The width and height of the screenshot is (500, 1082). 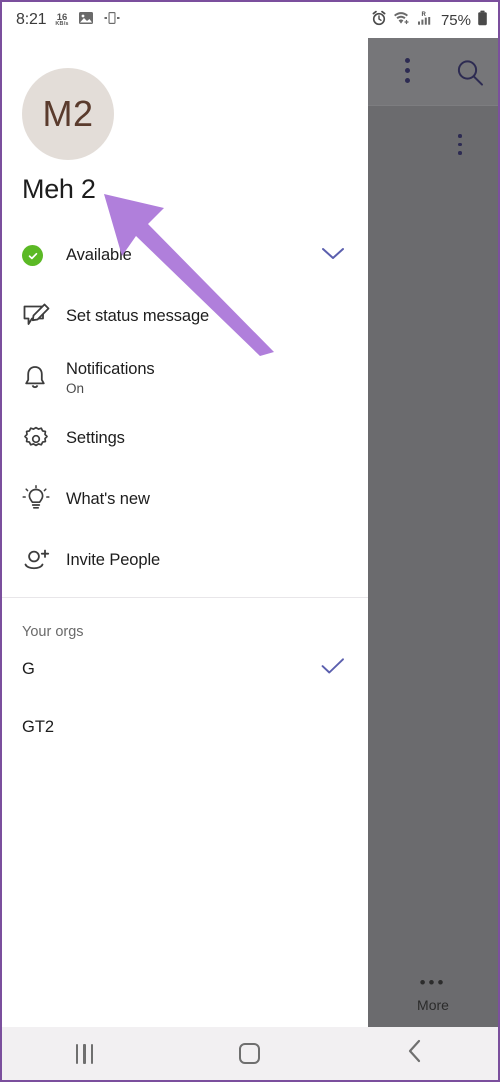 I want to click on data-rate-unit: KB/s, so click(x=62, y=24).